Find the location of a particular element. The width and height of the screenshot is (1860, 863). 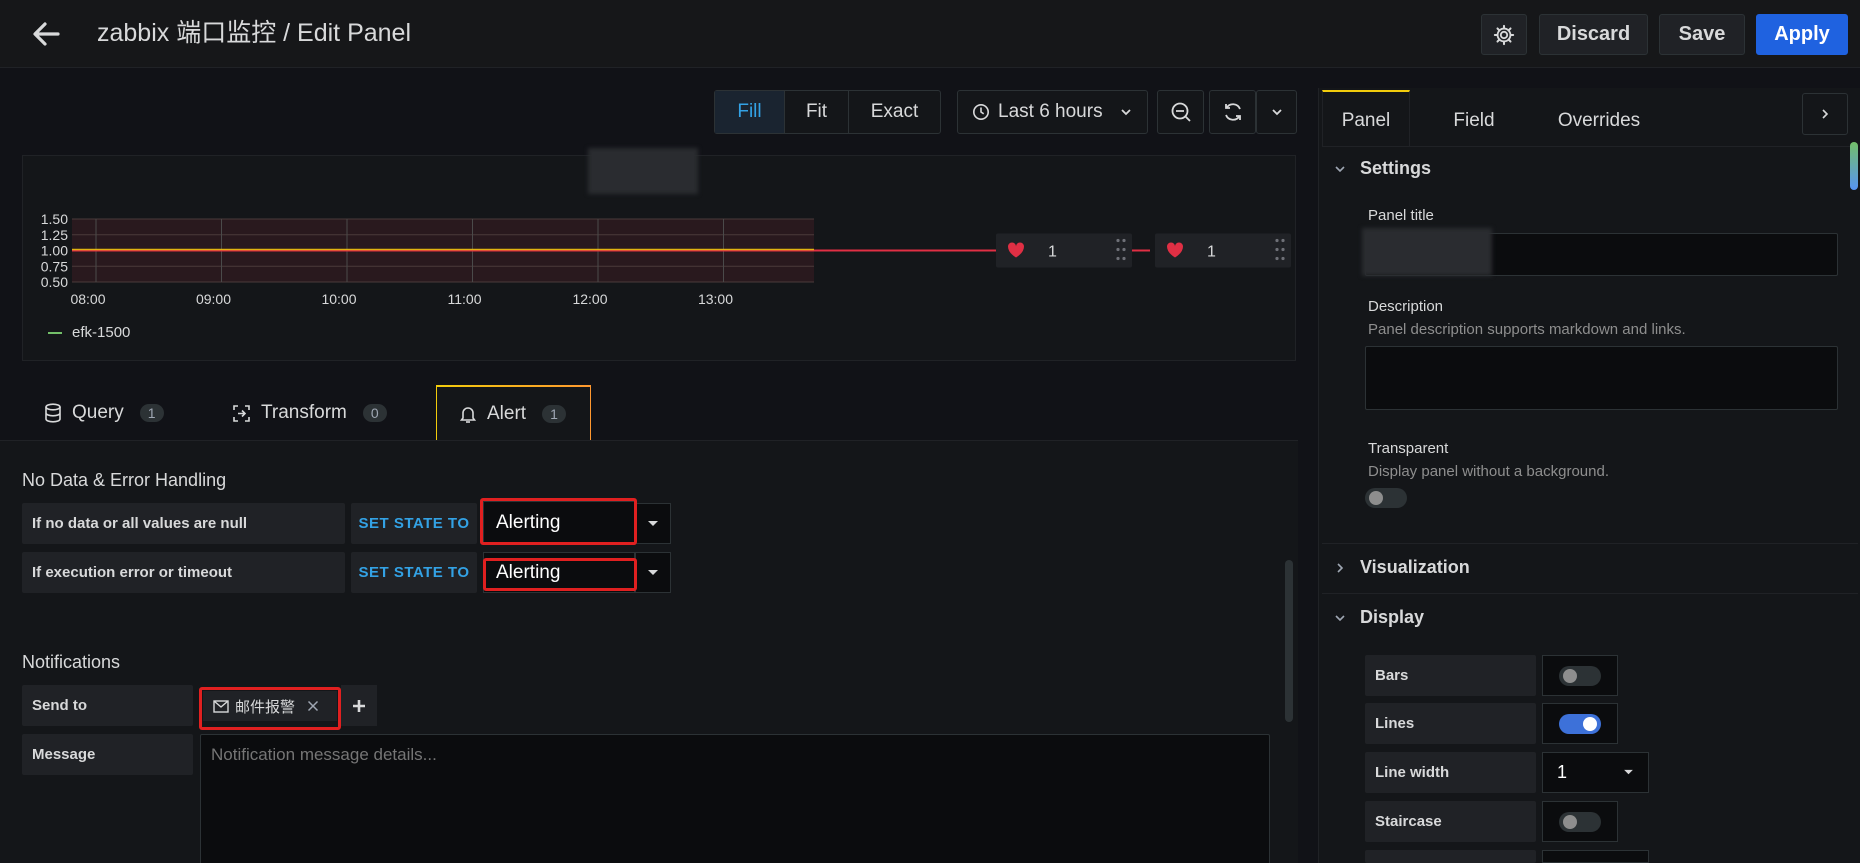

lines-option is located at coordinates (1580, 723).